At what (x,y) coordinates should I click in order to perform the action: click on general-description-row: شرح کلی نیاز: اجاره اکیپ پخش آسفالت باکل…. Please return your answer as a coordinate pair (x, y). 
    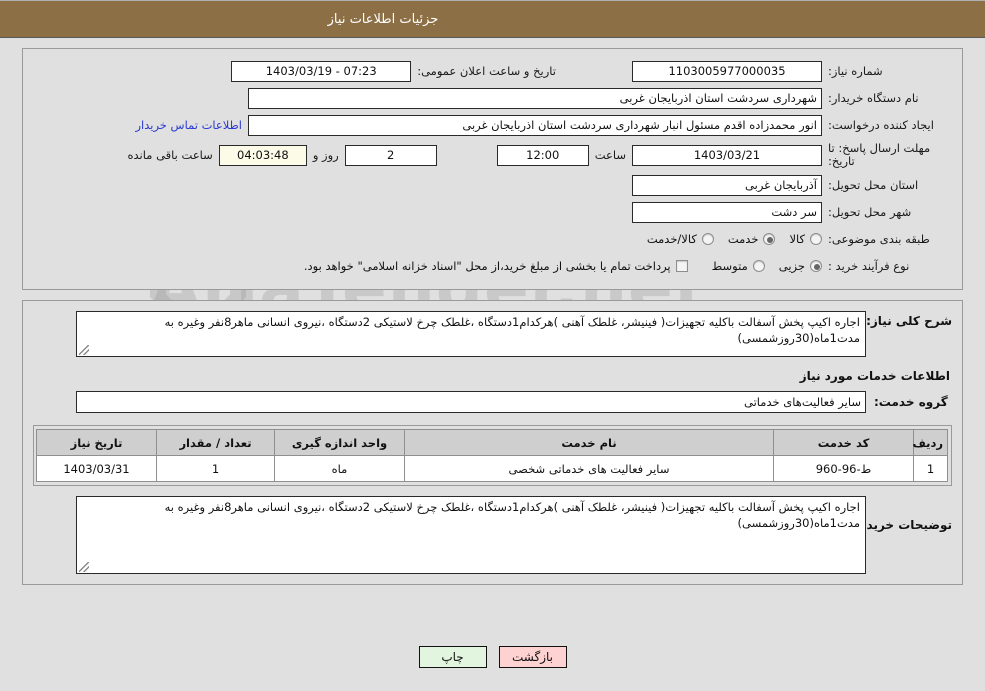
    Looking at the image, I should click on (492, 334).